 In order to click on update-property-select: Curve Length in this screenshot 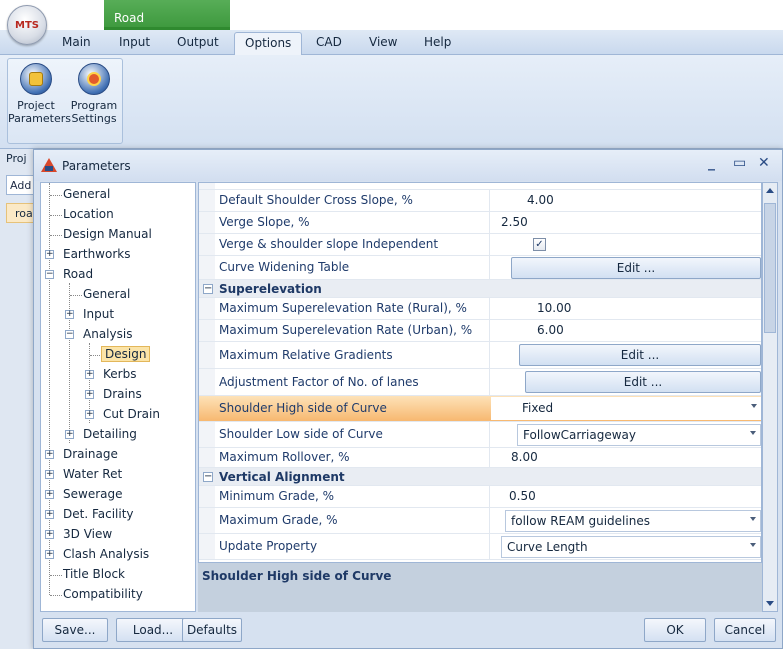, I will do `click(631, 547)`.